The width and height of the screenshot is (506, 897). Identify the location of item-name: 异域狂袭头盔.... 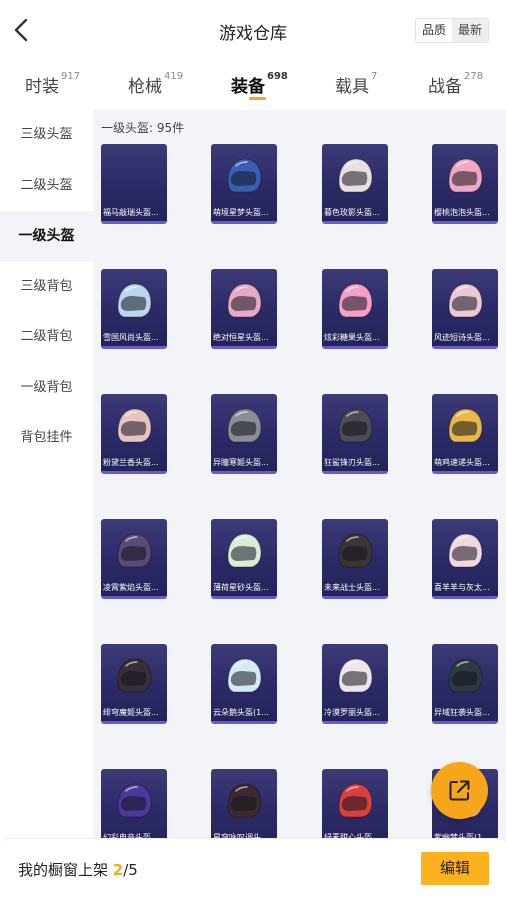
(462, 712).